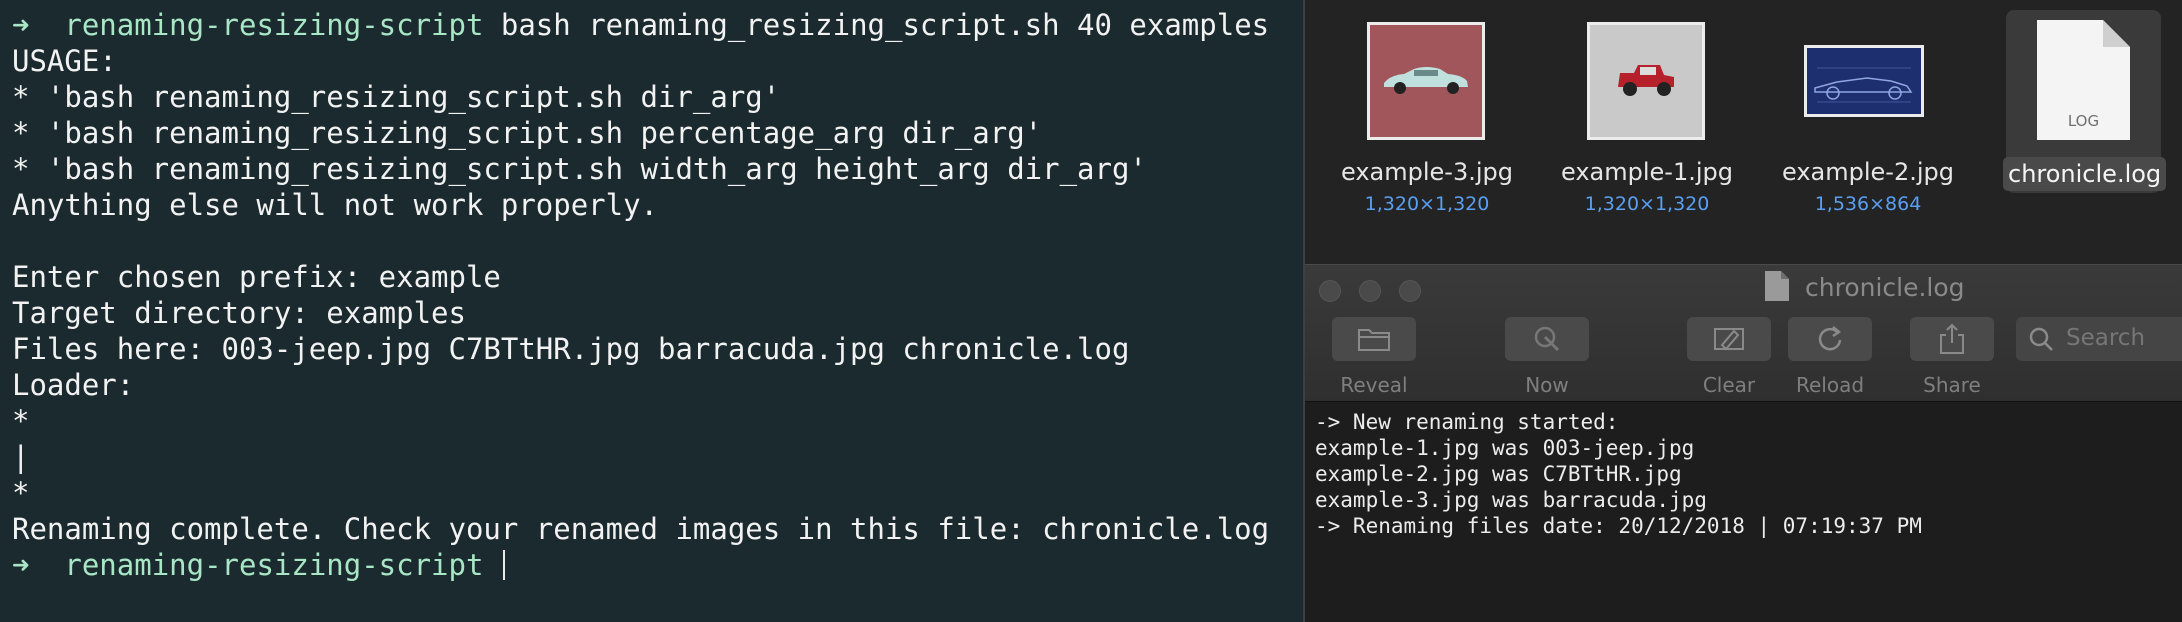 The image size is (2182, 622). Describe the element at coordinates (335, 205) in the screenshot. I see `terminal-output-line: Anything else will not work properly.` at that location.